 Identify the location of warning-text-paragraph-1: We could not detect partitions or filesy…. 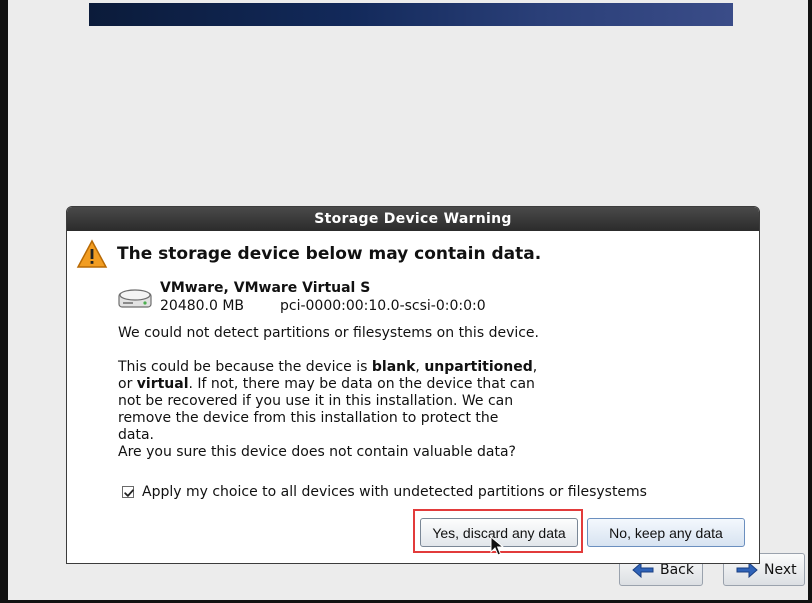
(328, 333).